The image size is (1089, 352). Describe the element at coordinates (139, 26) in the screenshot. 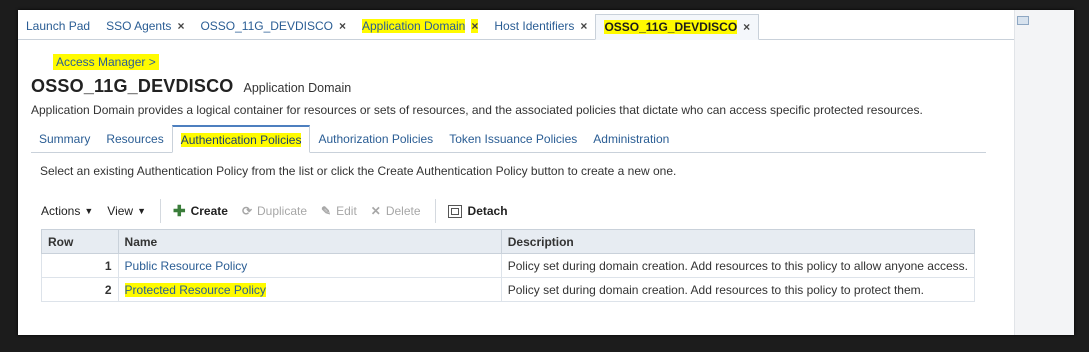

I see `tab-label: SSO Agents` at that location.